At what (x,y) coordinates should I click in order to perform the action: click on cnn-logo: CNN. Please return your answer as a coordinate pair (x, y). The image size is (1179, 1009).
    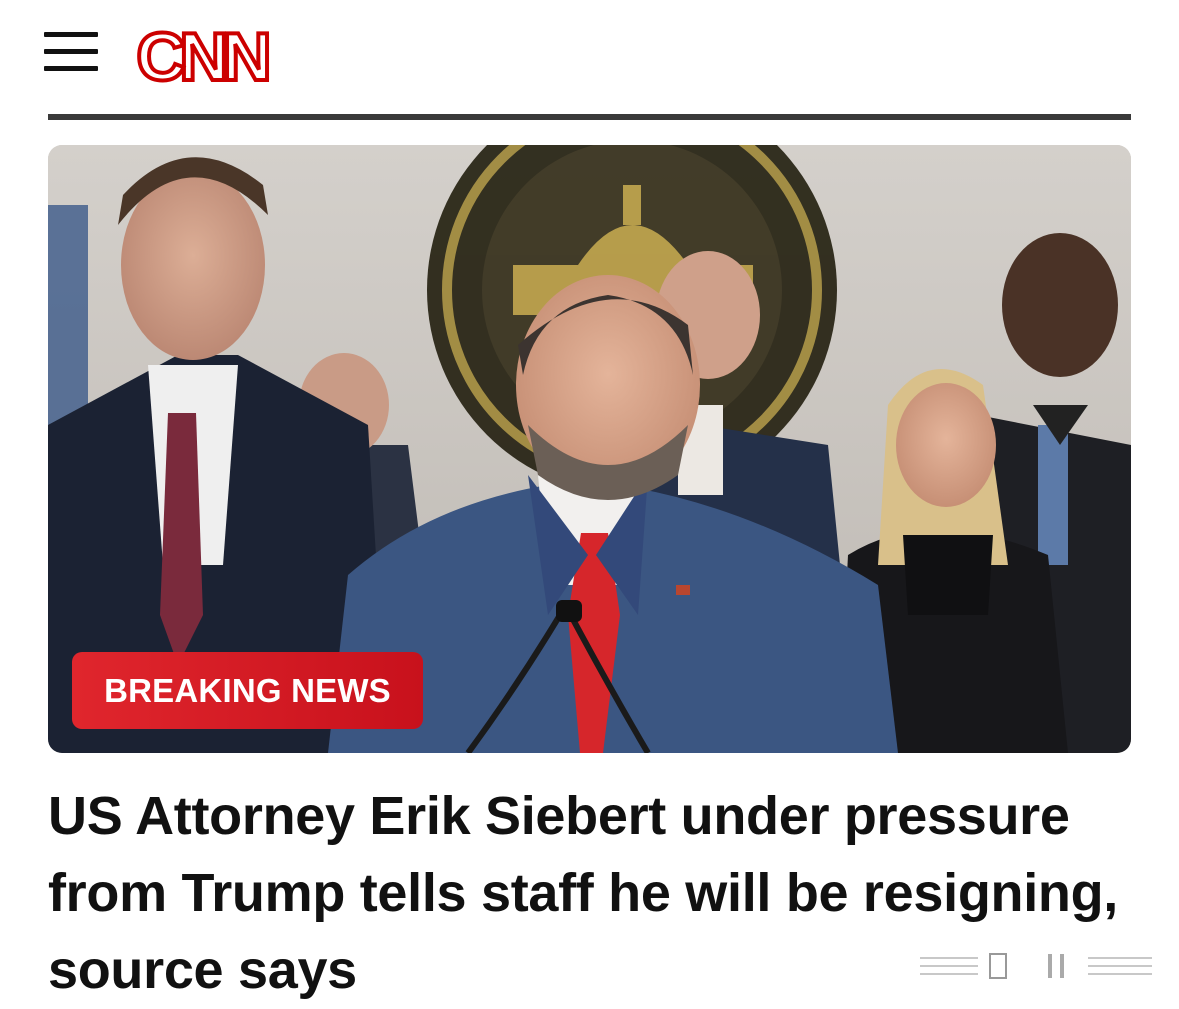
    Looking at the image, I should click on (201, 55).